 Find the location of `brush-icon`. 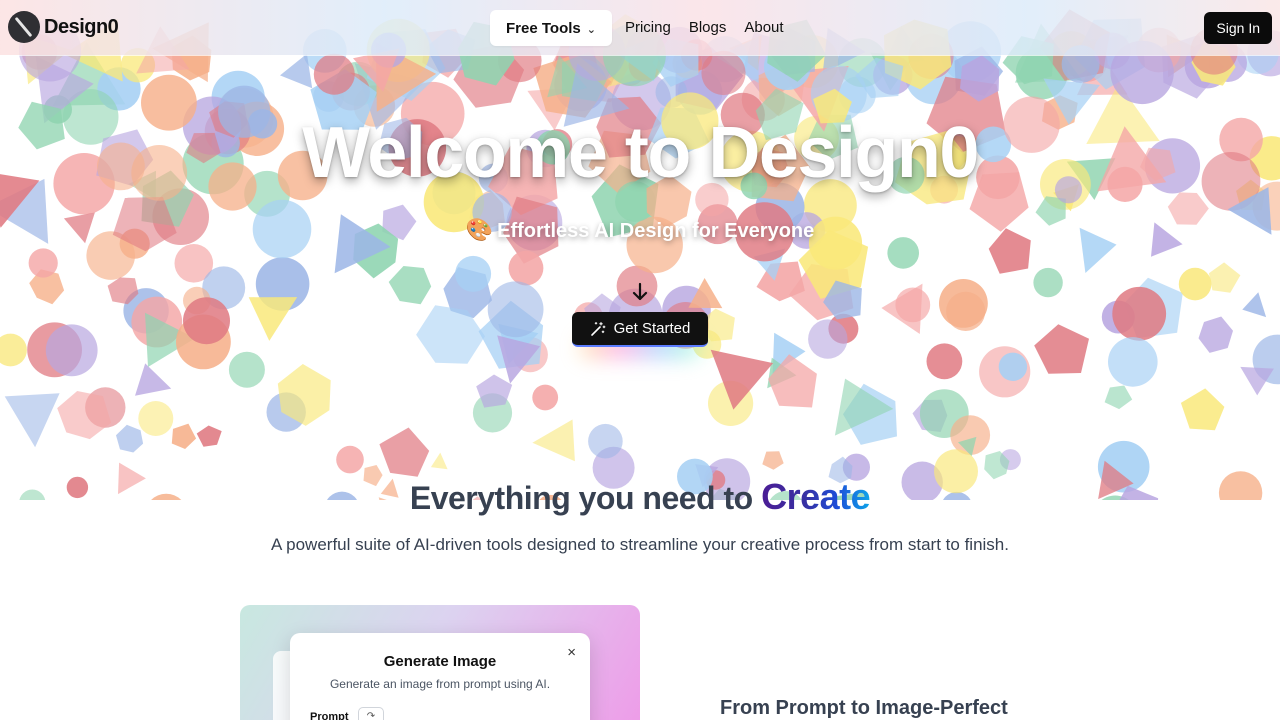

brush-icon is located at coordinates (24, 27).